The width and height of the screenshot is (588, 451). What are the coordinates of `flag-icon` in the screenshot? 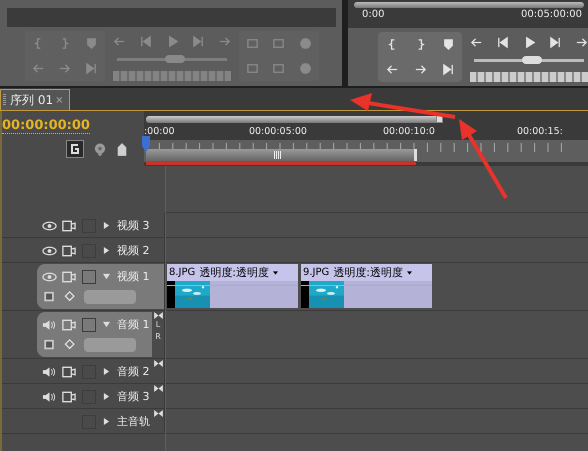 It's located at (122, 149).